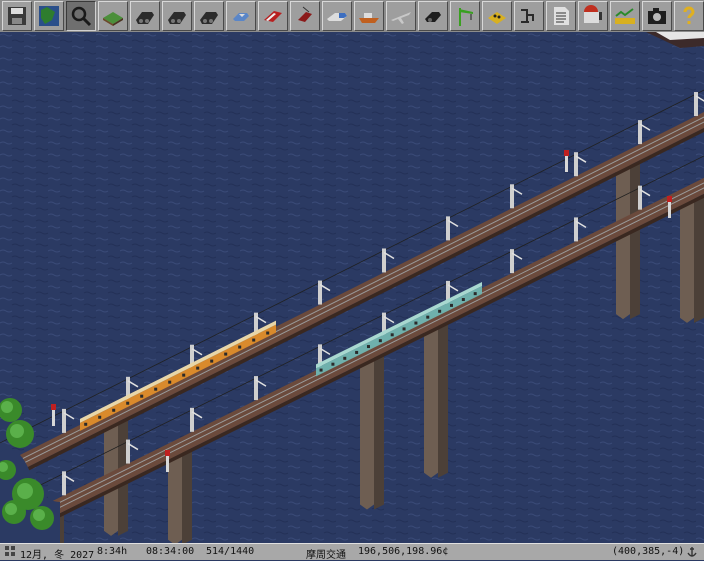 This screenshot has width=704, height=561. I want to click on ship-icon, so click(369, 16).